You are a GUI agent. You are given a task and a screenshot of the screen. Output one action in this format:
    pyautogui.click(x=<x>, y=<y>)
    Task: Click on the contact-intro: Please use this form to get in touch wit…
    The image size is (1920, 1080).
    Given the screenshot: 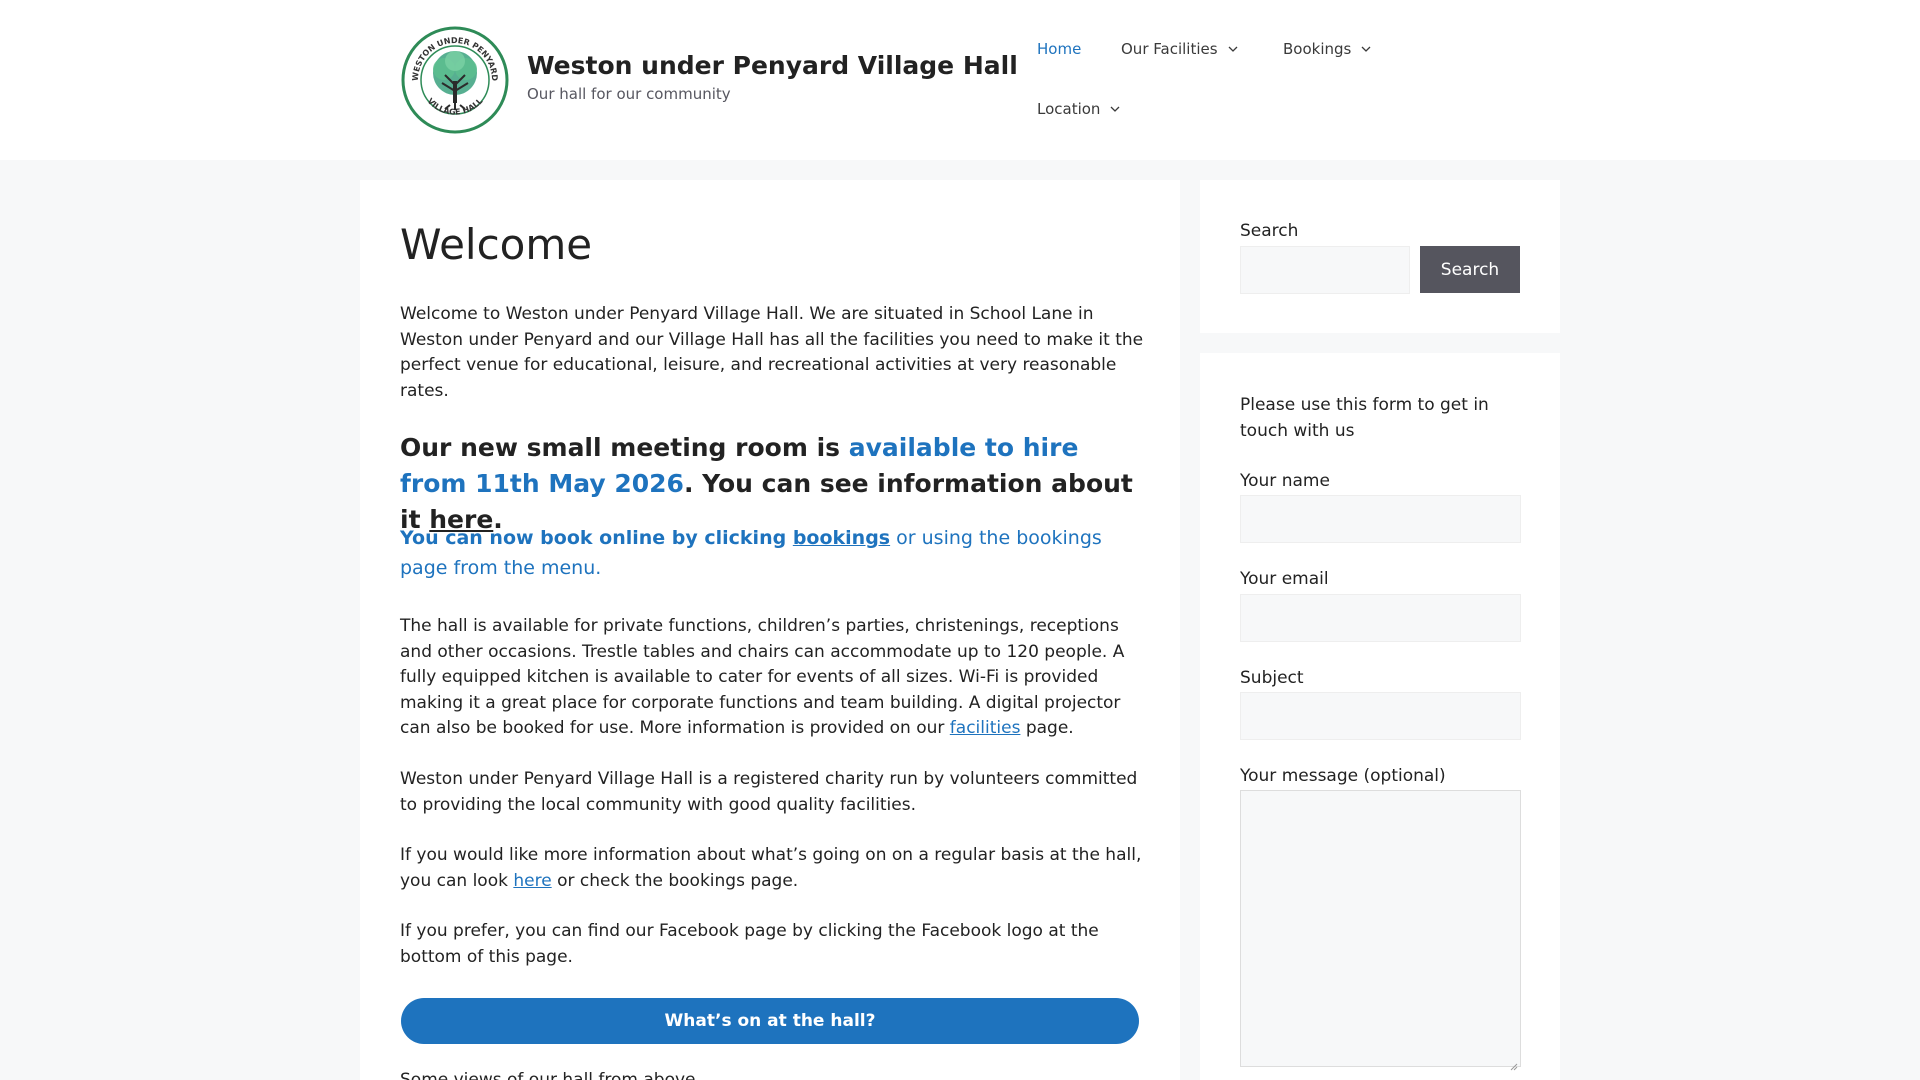 What is the action you would take?
    pyautogui.click(x=1364, y=418)
    